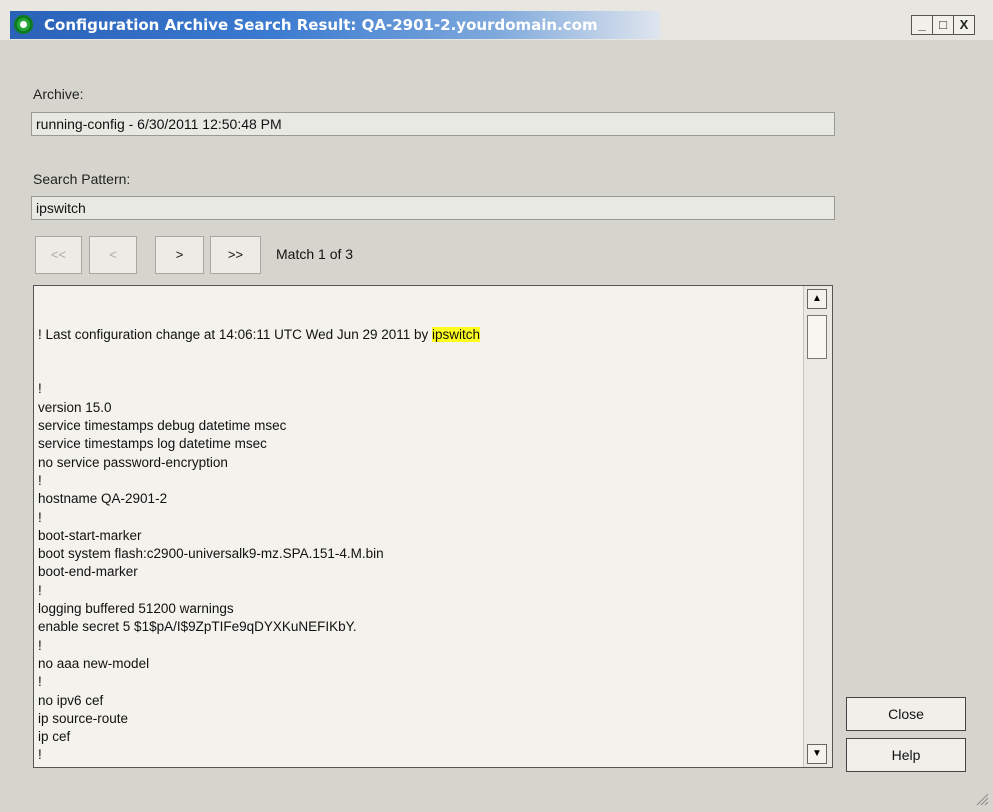  I want to click on help-button: Help, so click(906, 755).